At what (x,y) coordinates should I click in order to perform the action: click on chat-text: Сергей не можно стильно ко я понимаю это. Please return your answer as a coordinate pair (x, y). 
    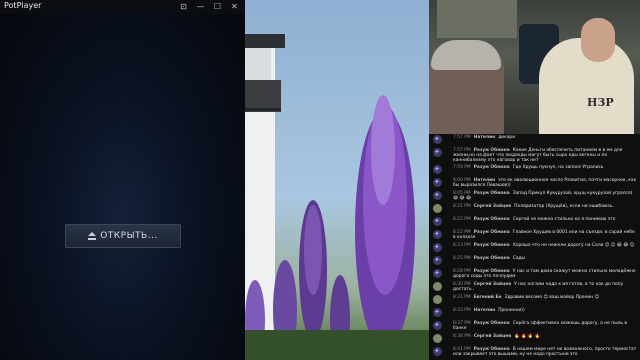
    Looking at the image, I should click on (564, 219).